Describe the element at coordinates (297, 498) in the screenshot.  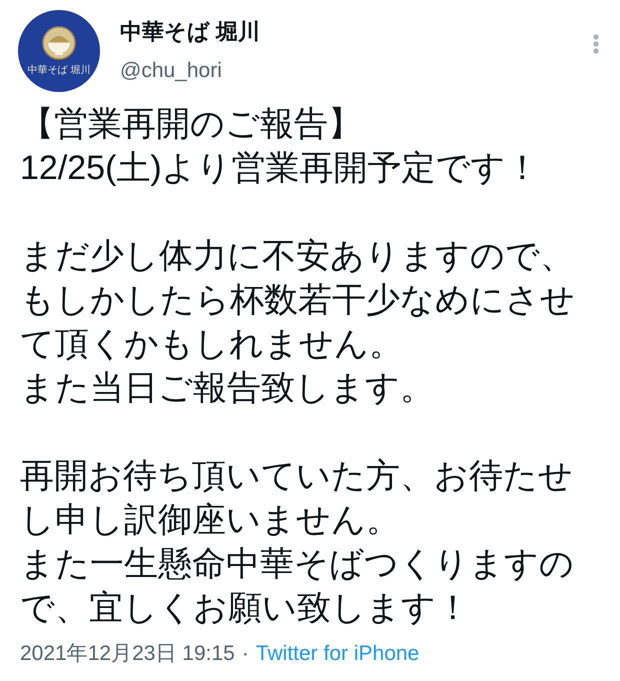
I see `tweet-text: 再開お待ち頂いていた方、お待たせし申し訳御座いません。` at that location.